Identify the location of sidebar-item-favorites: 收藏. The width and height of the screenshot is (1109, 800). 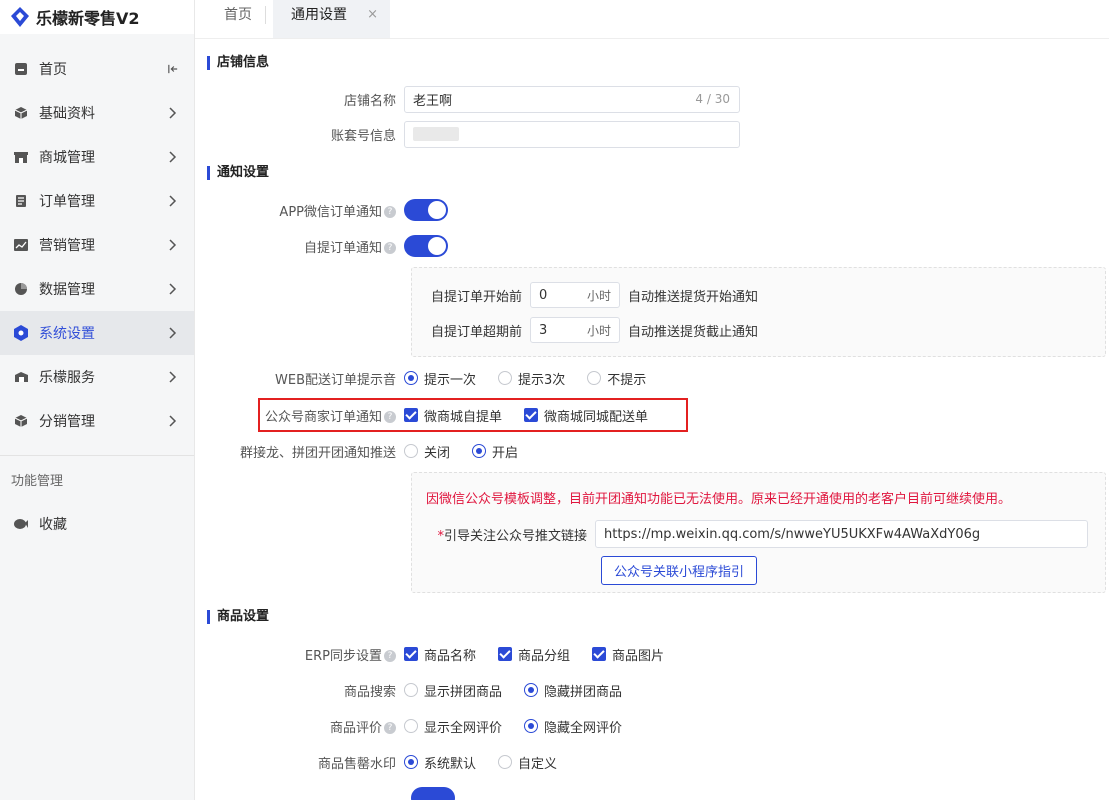
(97, 524).